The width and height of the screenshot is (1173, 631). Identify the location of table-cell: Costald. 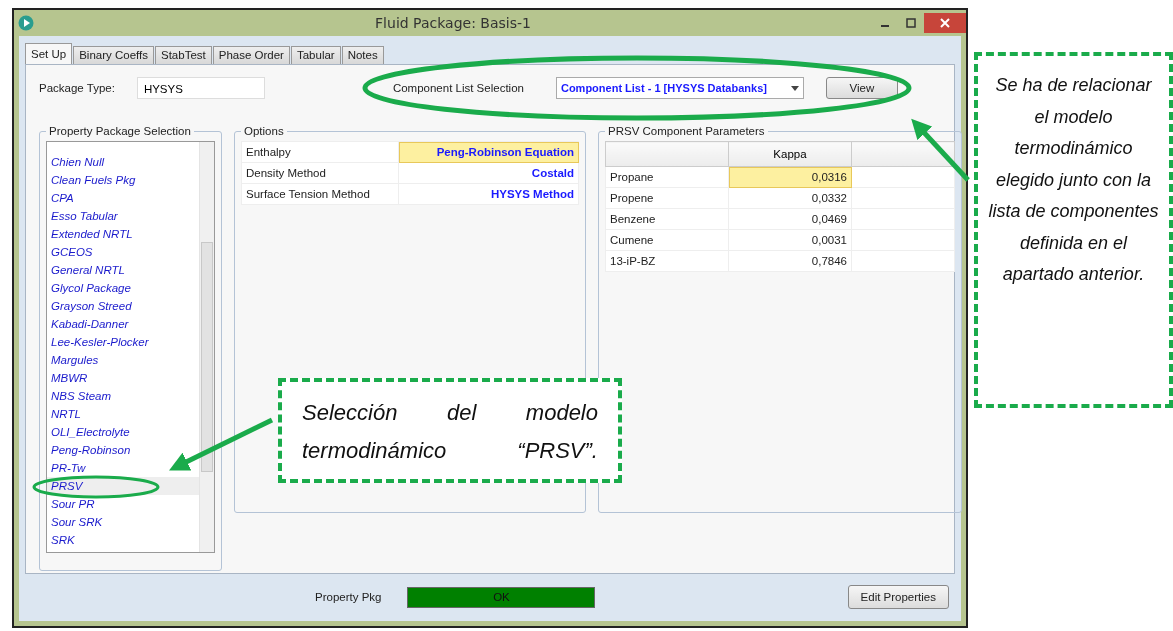
(488, 173).